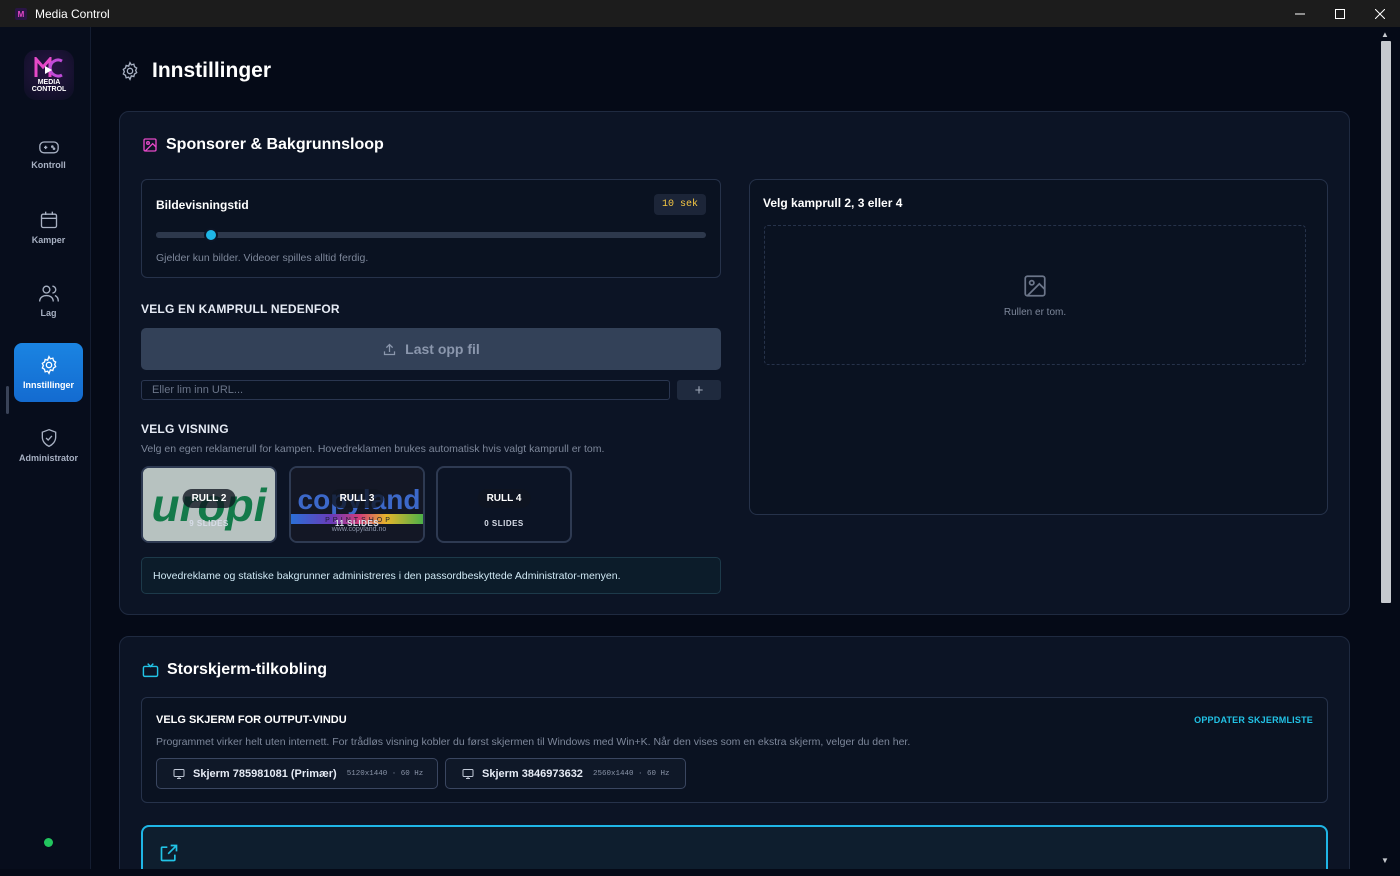 The height and width of the screenshot is (876, 1400). I want to click on add-url-button: +, so click(699, 390).